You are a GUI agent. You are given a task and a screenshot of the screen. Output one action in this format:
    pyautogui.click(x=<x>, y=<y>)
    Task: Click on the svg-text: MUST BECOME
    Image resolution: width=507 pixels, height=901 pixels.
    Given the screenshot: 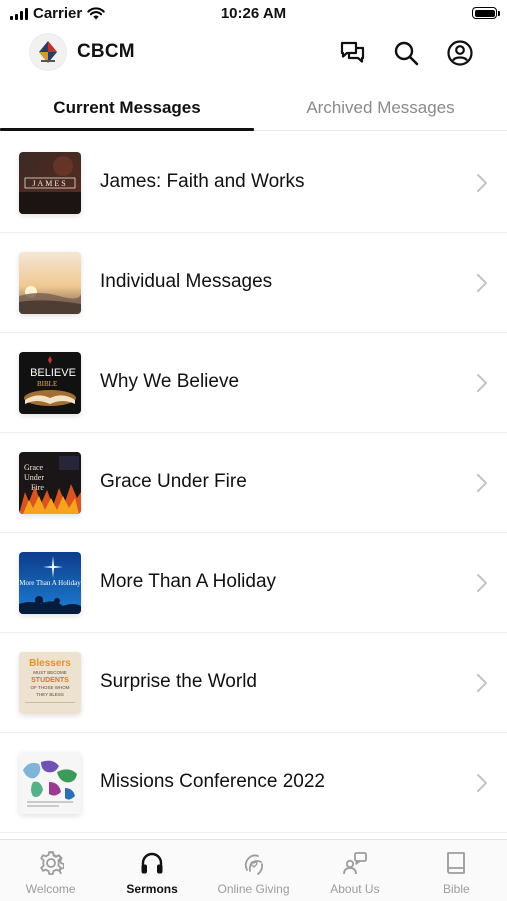 What is the action you would take?
    pyautogui.click(x=49, y=672)
    